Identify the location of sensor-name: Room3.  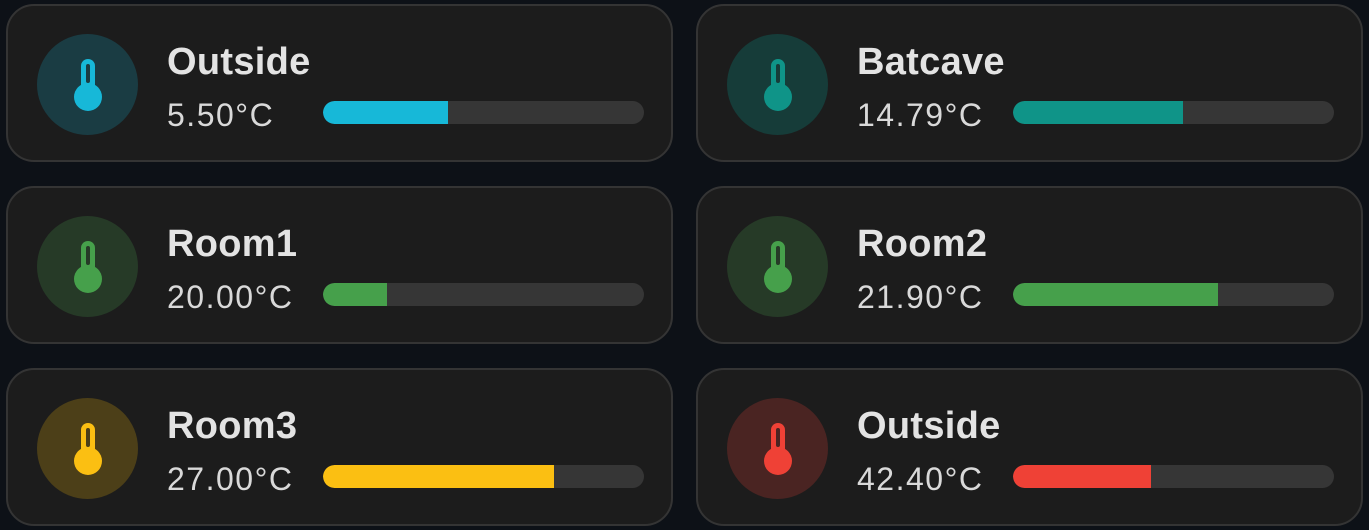
(232, 426).